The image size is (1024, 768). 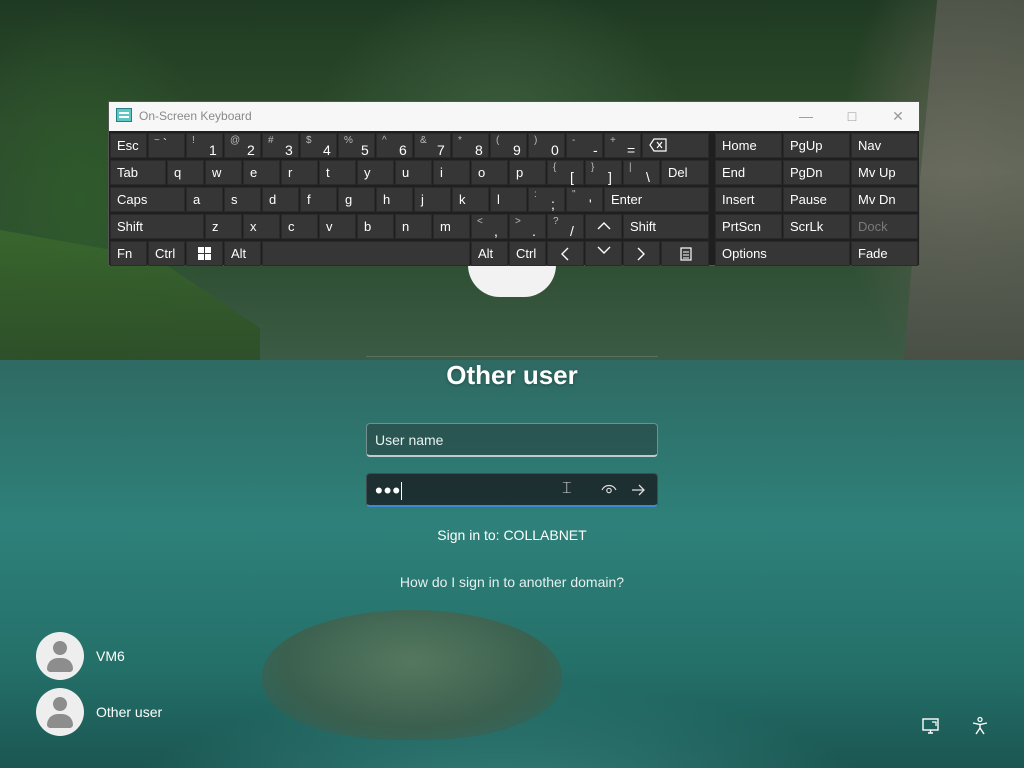 I want to click on key-semicolon: :;, so click(x=546, y=199).